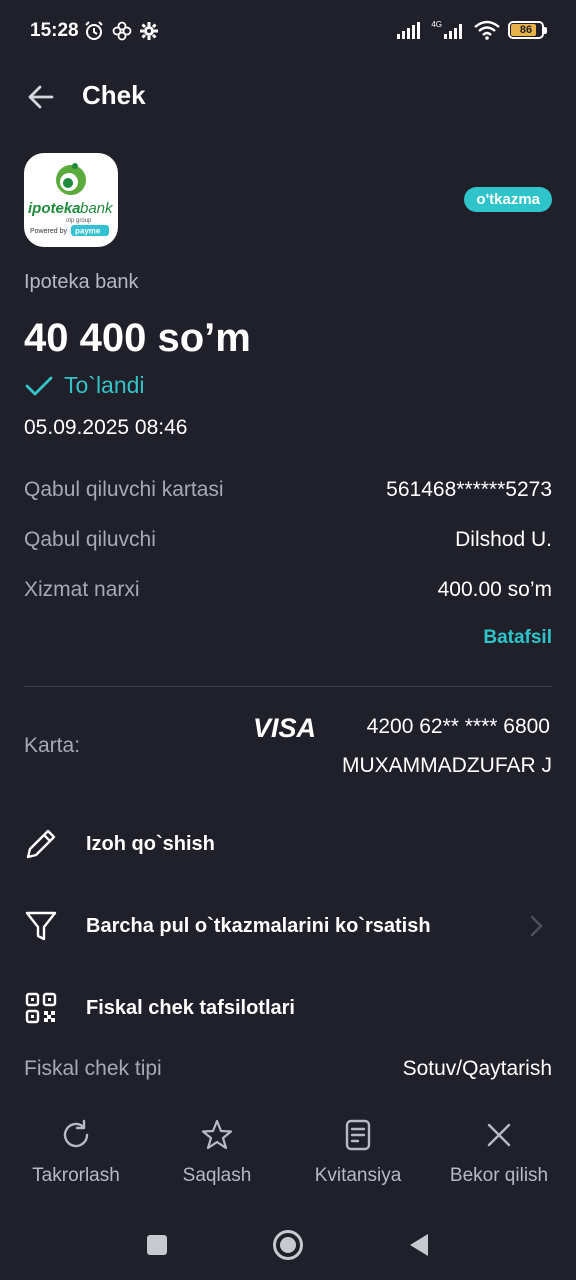  Describe the element at coordinates (93, 1068) in the screenshot. I see `fiscal-type-label: Fiskal chek tipi` at that location.